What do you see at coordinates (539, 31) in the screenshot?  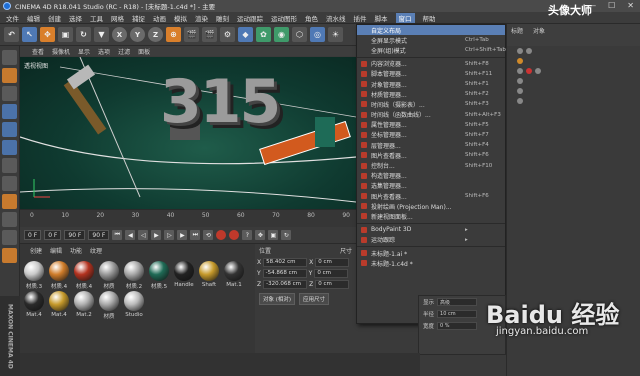 I see `right-panel-tab: 对象` at bounding box center [539, 31].